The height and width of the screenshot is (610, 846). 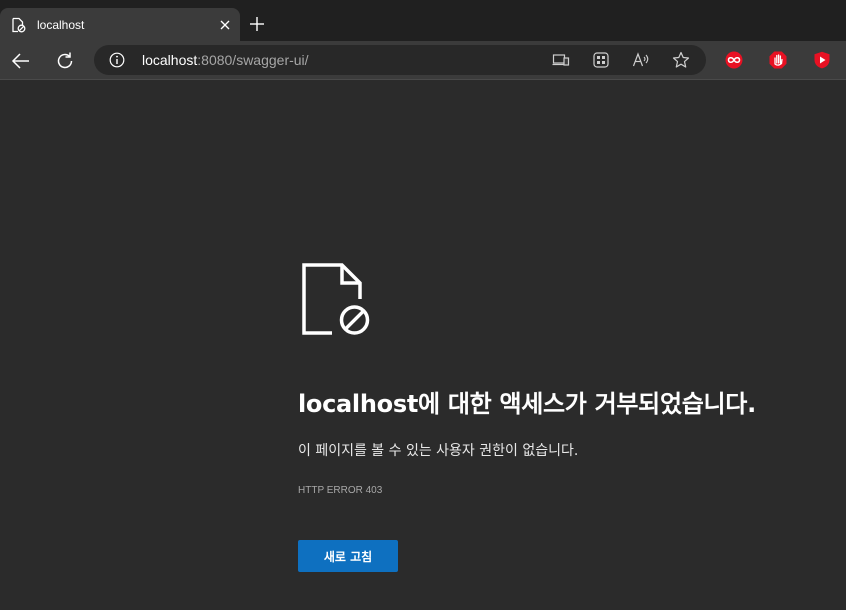 What do you see at coordinates (778, 60) in the screenshot?
I see `red-hand-extension-icon` at bounding box center [778, 60].